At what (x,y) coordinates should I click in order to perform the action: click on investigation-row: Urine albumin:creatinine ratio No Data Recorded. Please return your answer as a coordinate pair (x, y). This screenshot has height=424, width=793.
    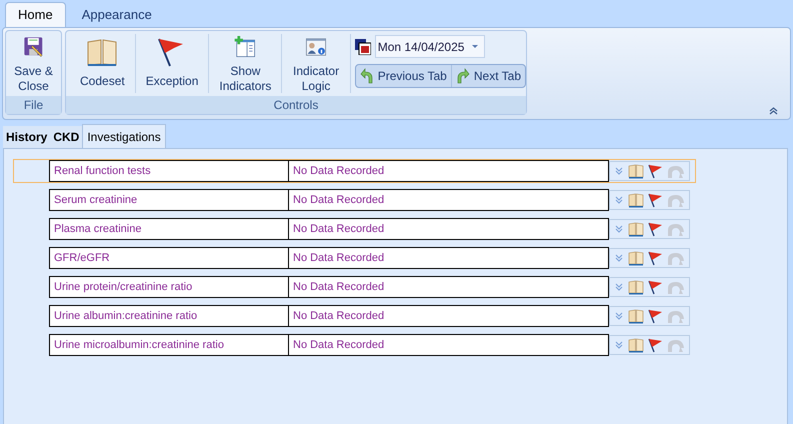
    Looking at the image, I should click on (354, 316).